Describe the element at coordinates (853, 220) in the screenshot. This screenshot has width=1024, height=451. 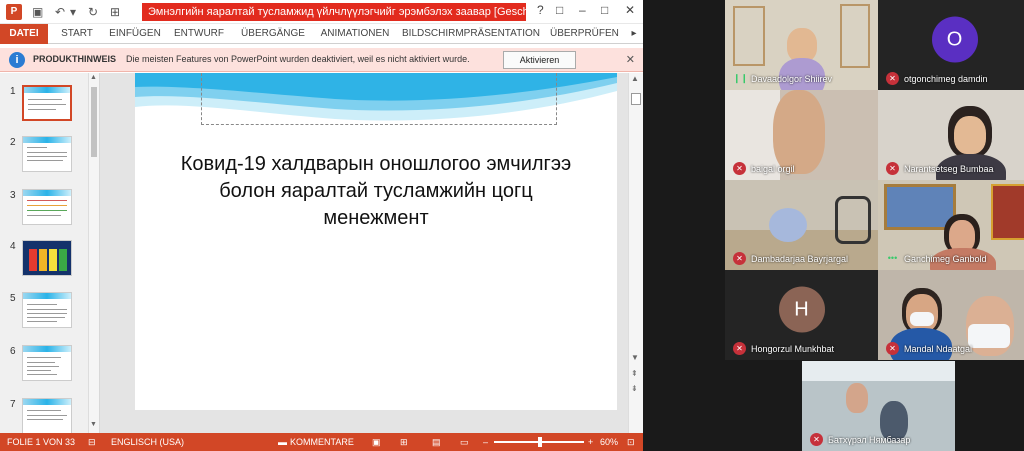
I see `equipment-object` at that location.